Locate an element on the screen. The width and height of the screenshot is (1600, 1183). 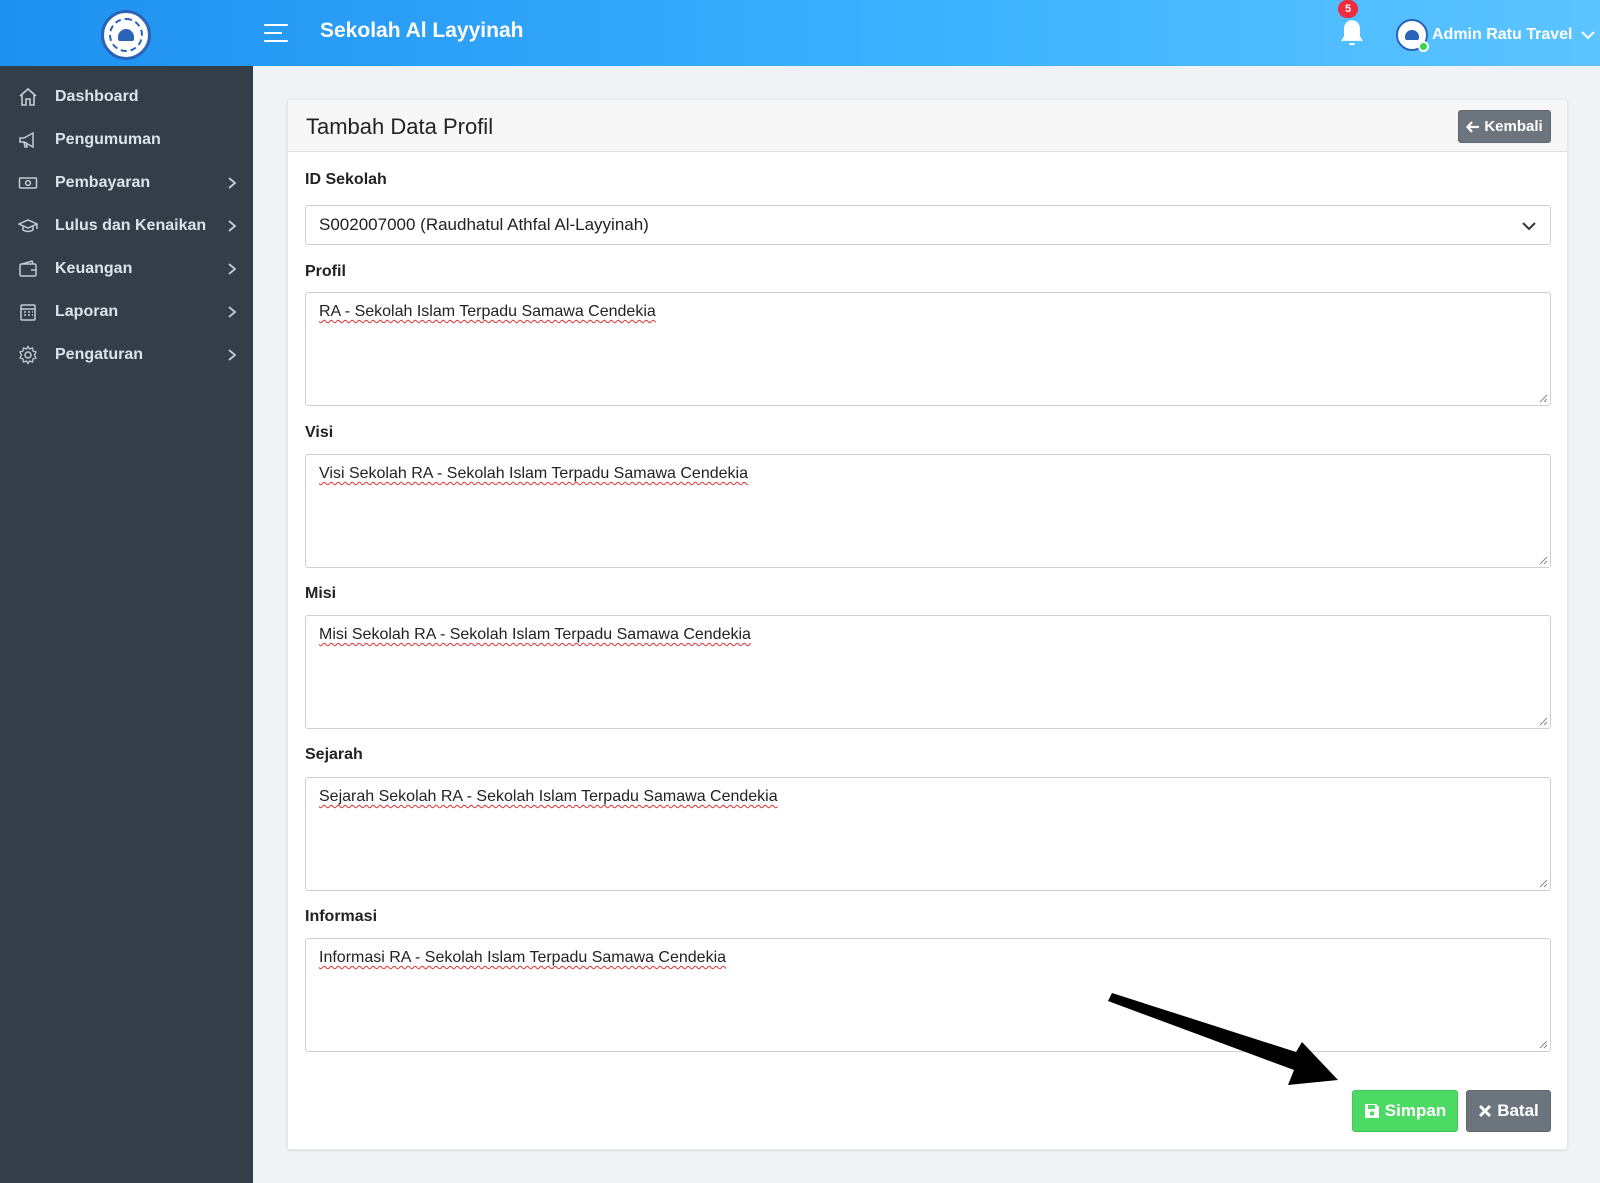
app-title: Sekolah Al Layyinah is located at coordinates (422, 30).